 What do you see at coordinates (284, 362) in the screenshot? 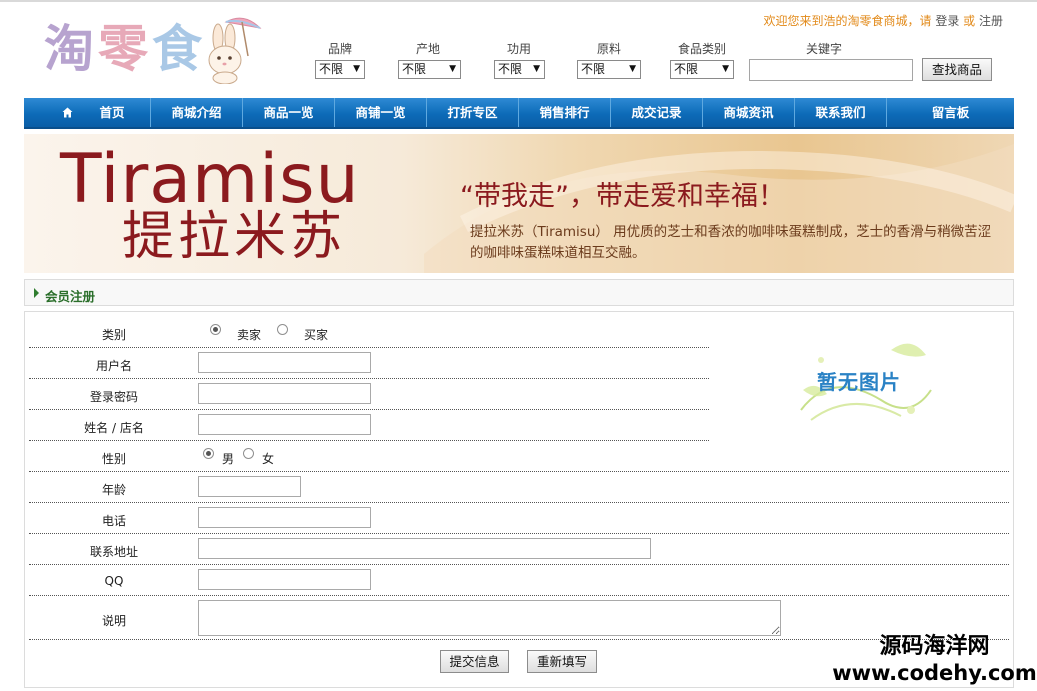
I see `username-input` at bounding box center [284, 362].